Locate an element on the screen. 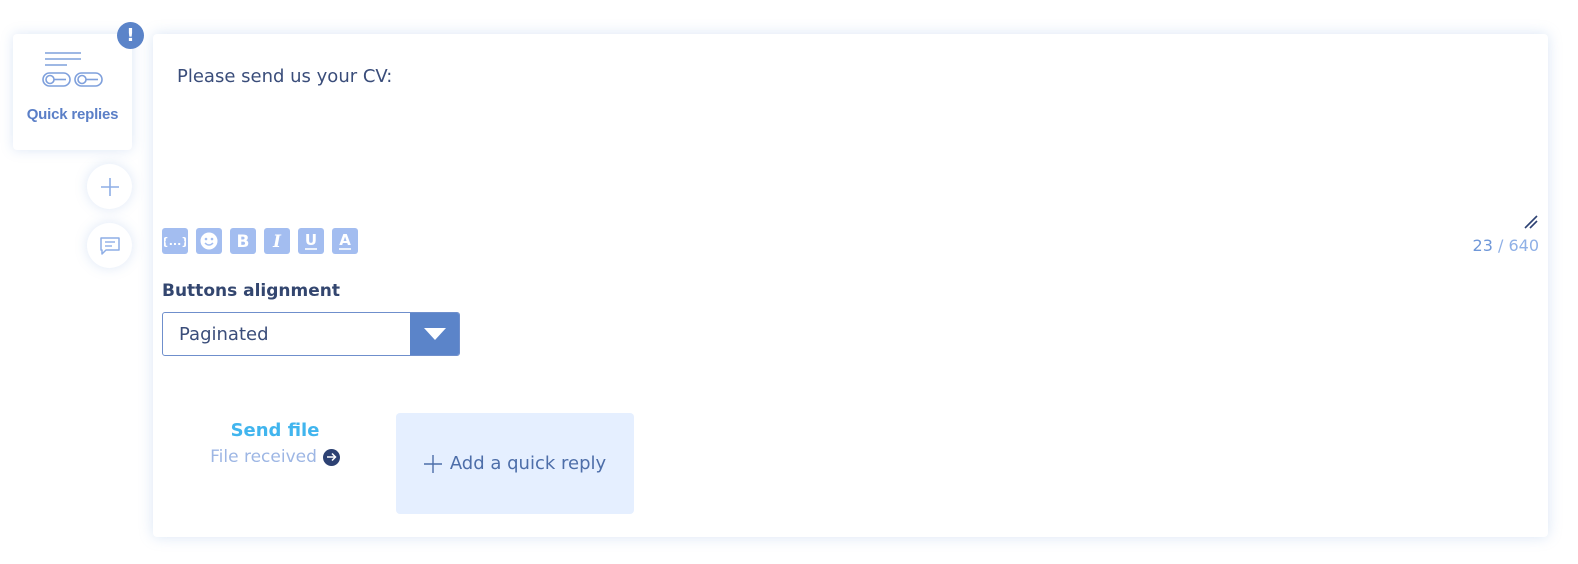 The height and width of the screenshot is (564, 1578). variable-icon: {...} is located at coordinates (175, 241).